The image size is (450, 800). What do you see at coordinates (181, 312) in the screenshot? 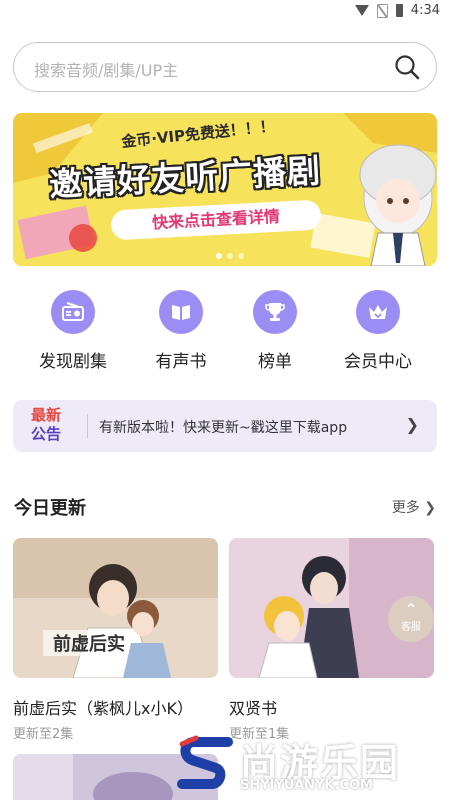
I see `book-icon` at bounding box center [181, 312].